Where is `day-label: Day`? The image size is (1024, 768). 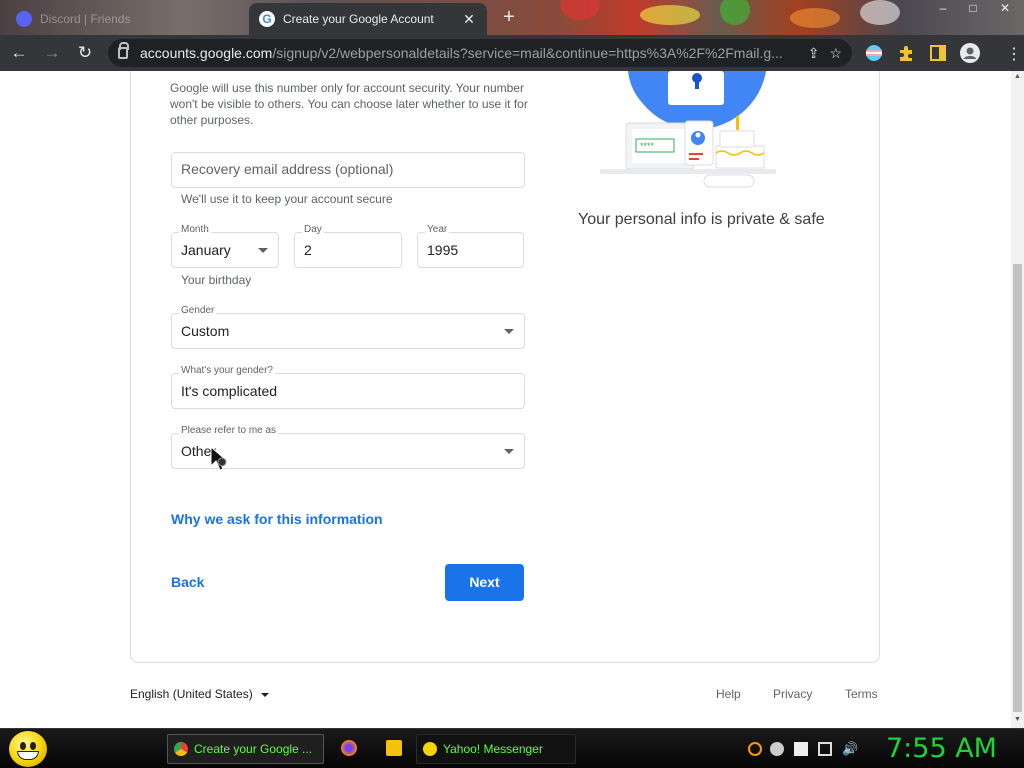
day-label: Day is located at coordinates (313, 229).